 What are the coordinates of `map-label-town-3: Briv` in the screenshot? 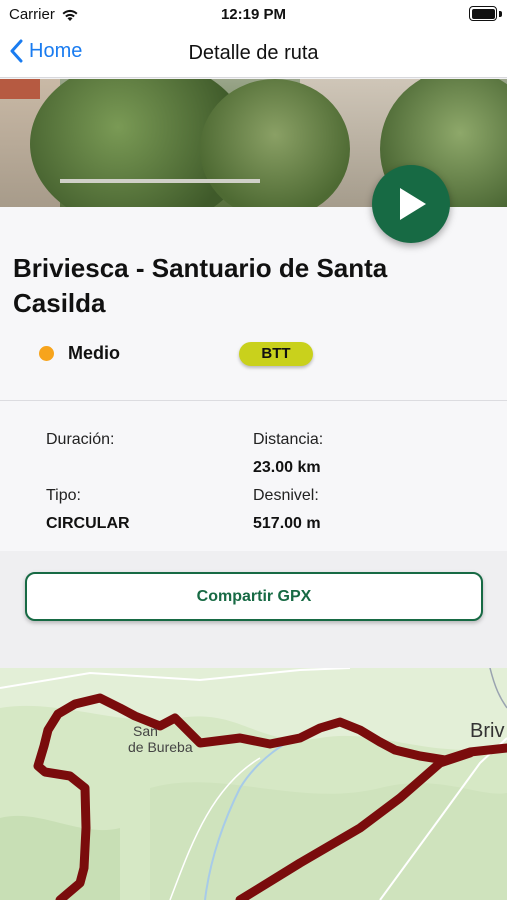 It's located at (487, 731).